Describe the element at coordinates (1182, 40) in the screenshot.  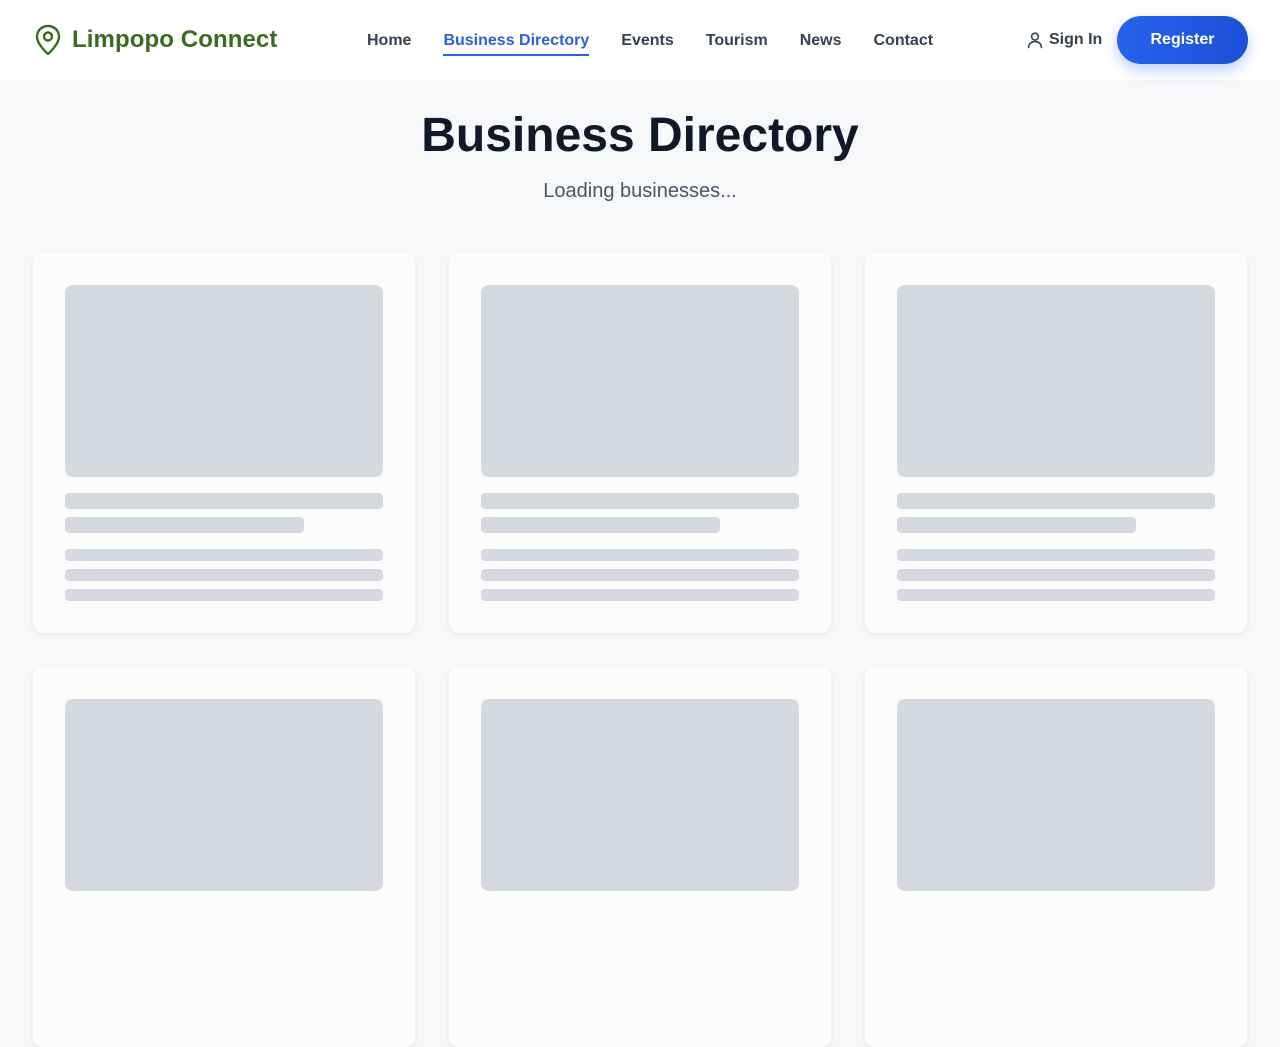
I see `register-button: Register` at that location.